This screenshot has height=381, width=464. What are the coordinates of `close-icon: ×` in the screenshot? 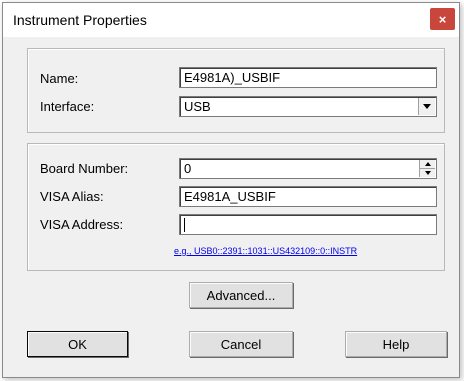 It's located at (442, 19).